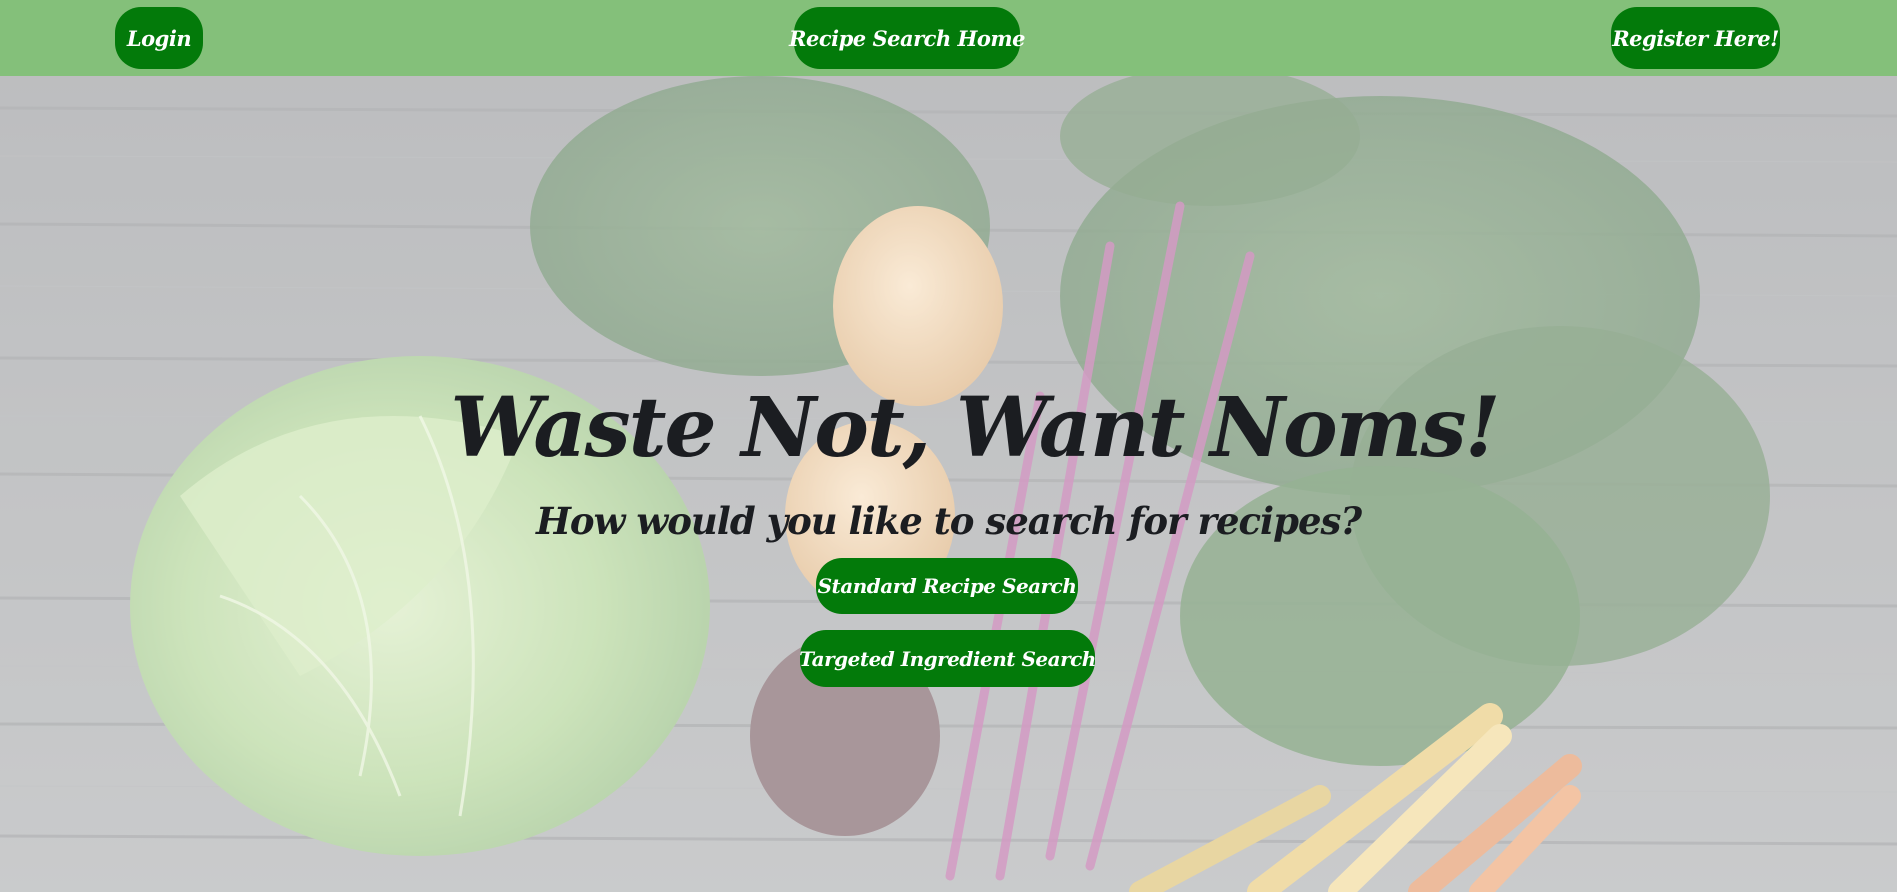  I want to click on standard-recipe-search-button: Standard Recipe Search, so click(947, 586).